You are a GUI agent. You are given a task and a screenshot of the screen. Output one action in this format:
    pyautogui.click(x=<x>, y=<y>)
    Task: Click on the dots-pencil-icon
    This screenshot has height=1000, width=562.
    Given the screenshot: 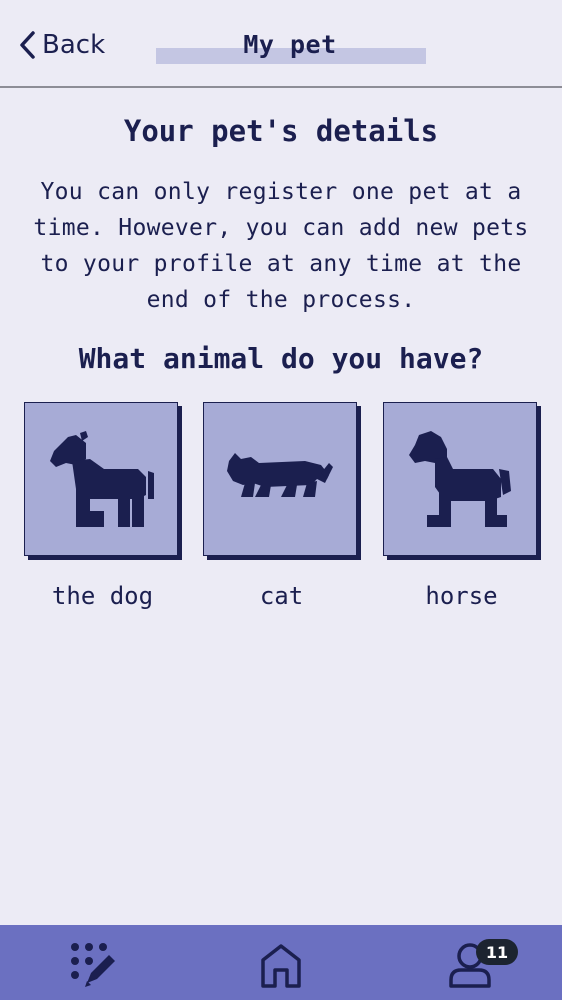 What is the action you would take?
    pyautogui.click(x=93, y=965)
    